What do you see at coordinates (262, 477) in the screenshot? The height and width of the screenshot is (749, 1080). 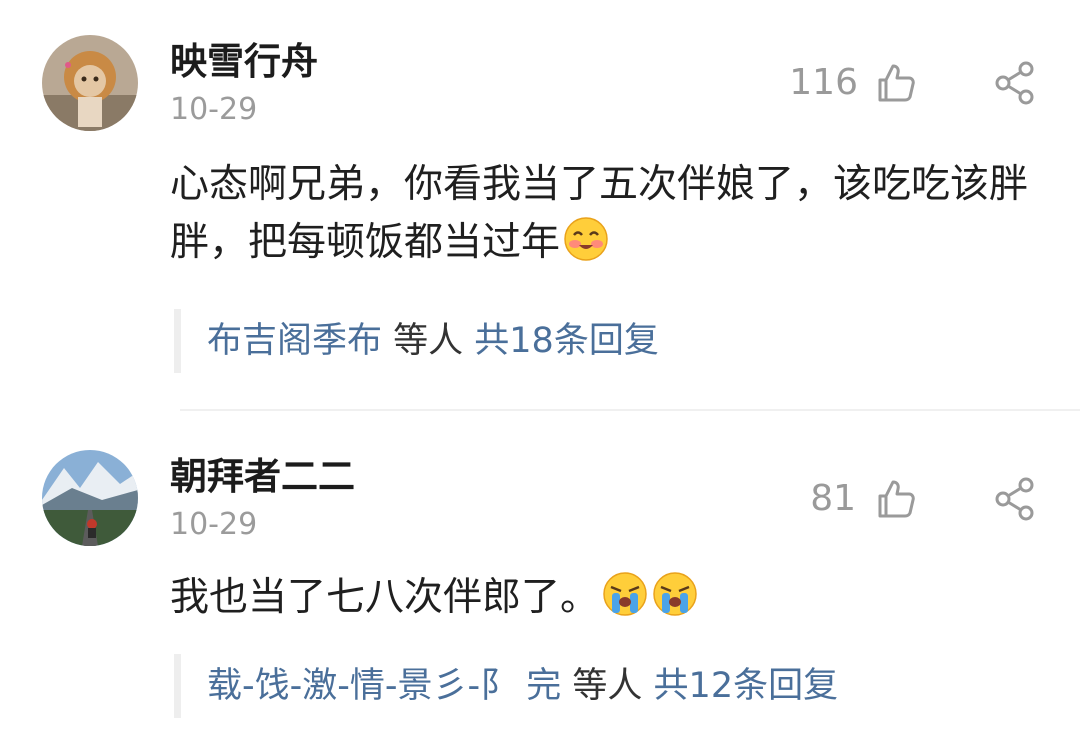 I see `username: 朝拜者二二` at bounding box center [262, 477].